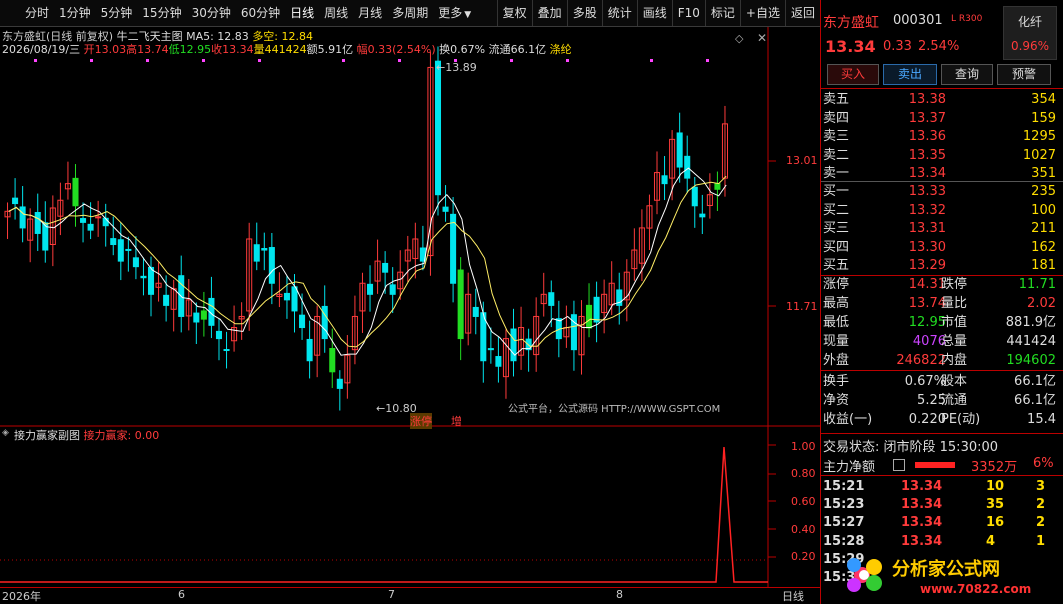 The image size is (1063, 604). What do you see at coordinates (803, 556) in the screenshot?
I see `sub-axis-label: 0.20` at bounding box center [803, 556].